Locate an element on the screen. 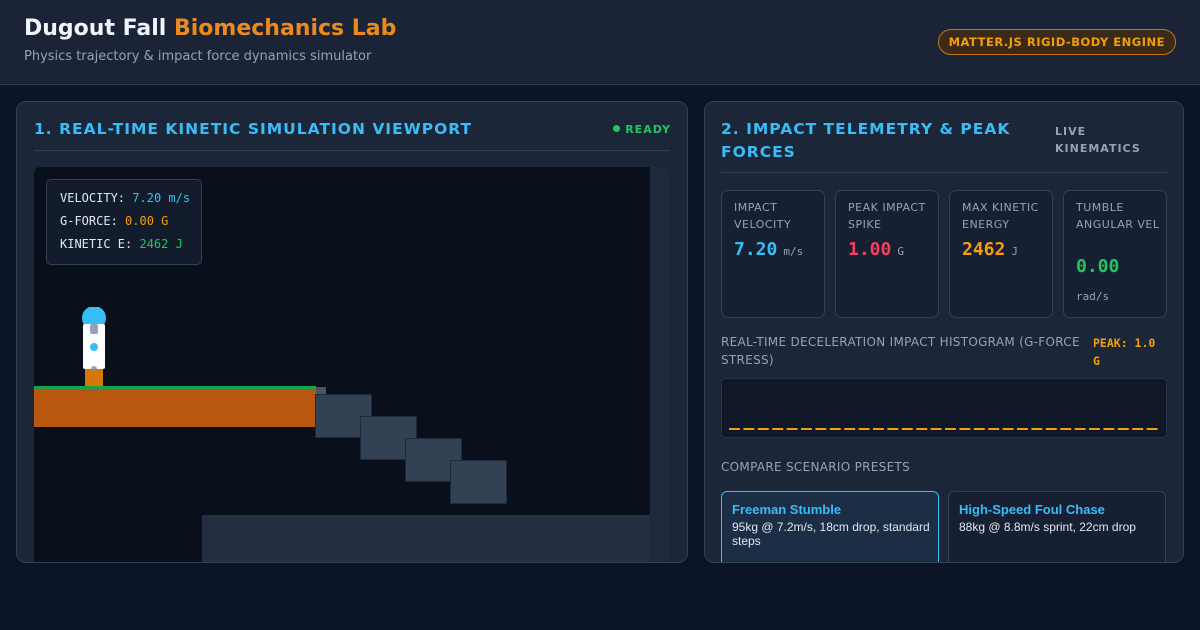  stat-card-peak-impact: PEAK IMPACT SPIKE 1.00 G is located at coordinates (887, 254).